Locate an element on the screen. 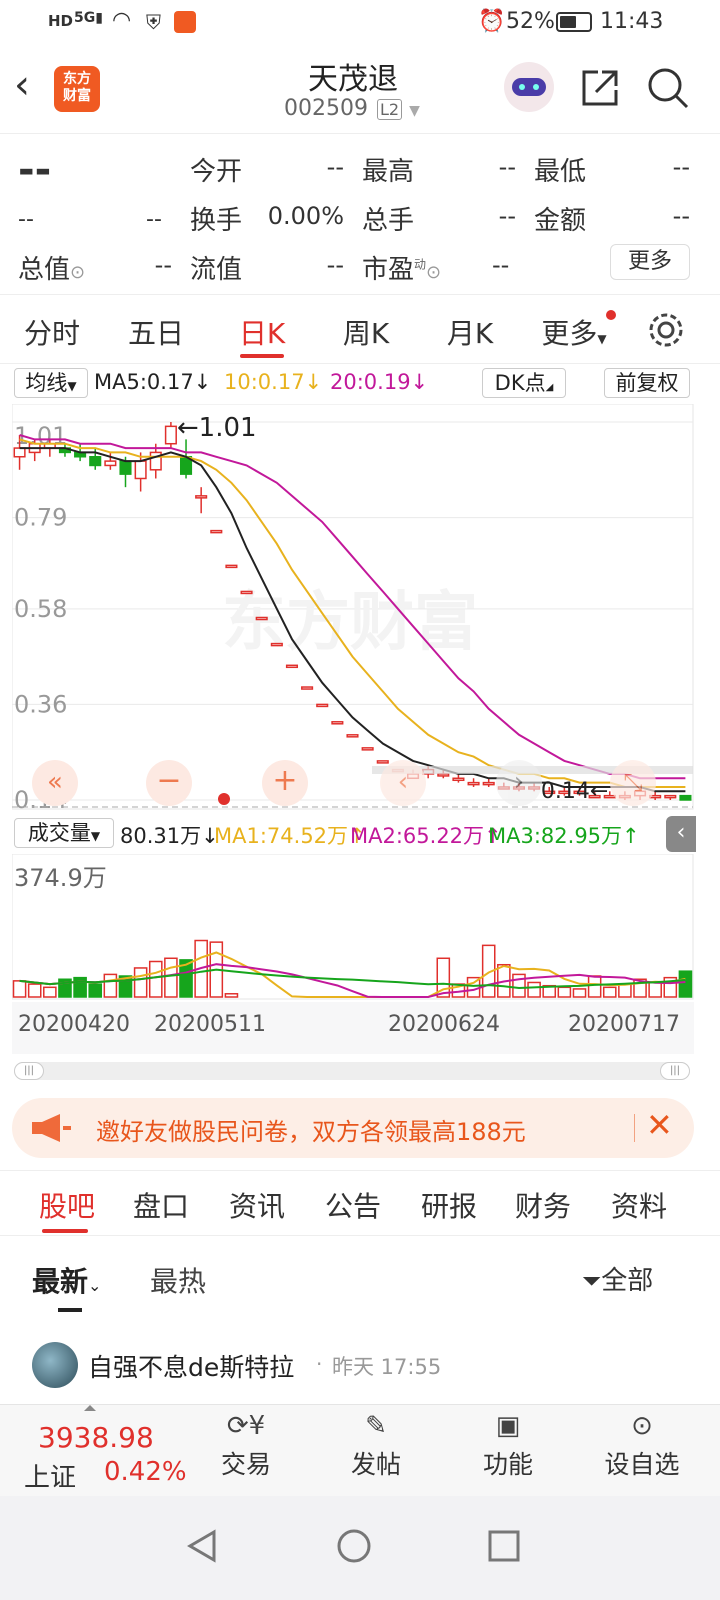 Image resolution: width=720 pixels, height=1600 pixels. zoom-in-icon: + is located at coordinates (285, 783).